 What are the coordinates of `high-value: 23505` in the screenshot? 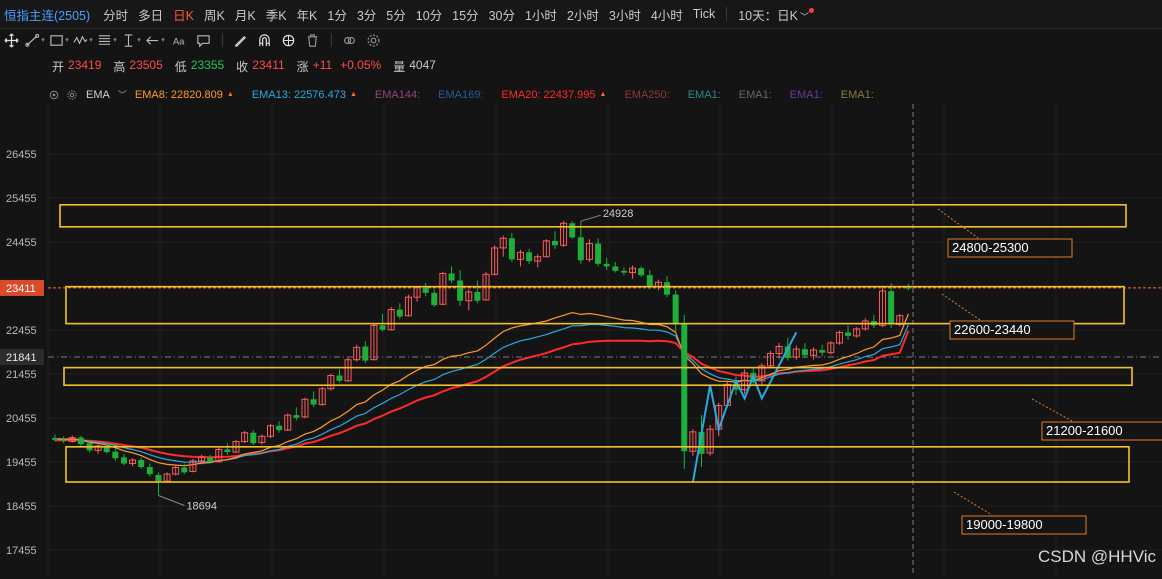 It's located at (146, 65).